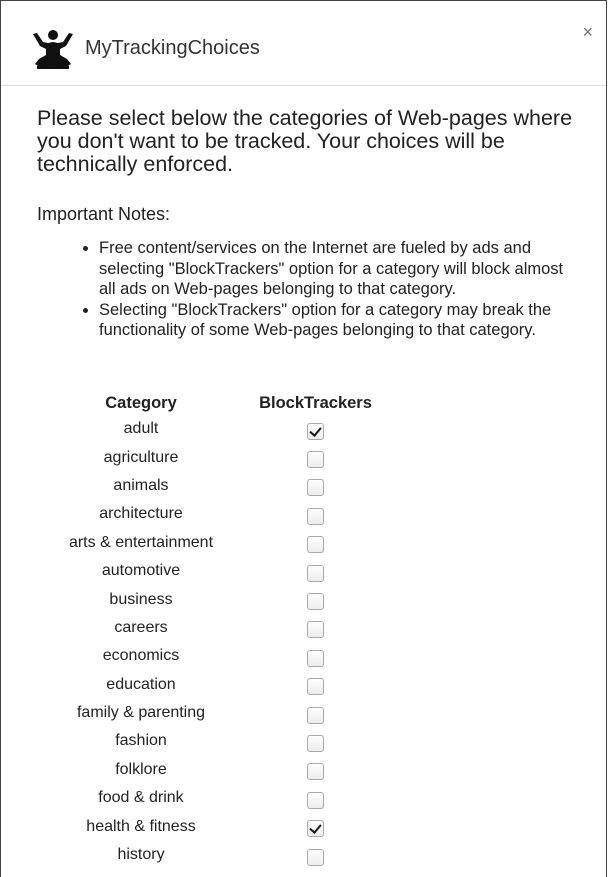 Image resolution: width=609 pixels, height=877 pixels. I want to click on table-row: health & fitness, so click(223, 826).